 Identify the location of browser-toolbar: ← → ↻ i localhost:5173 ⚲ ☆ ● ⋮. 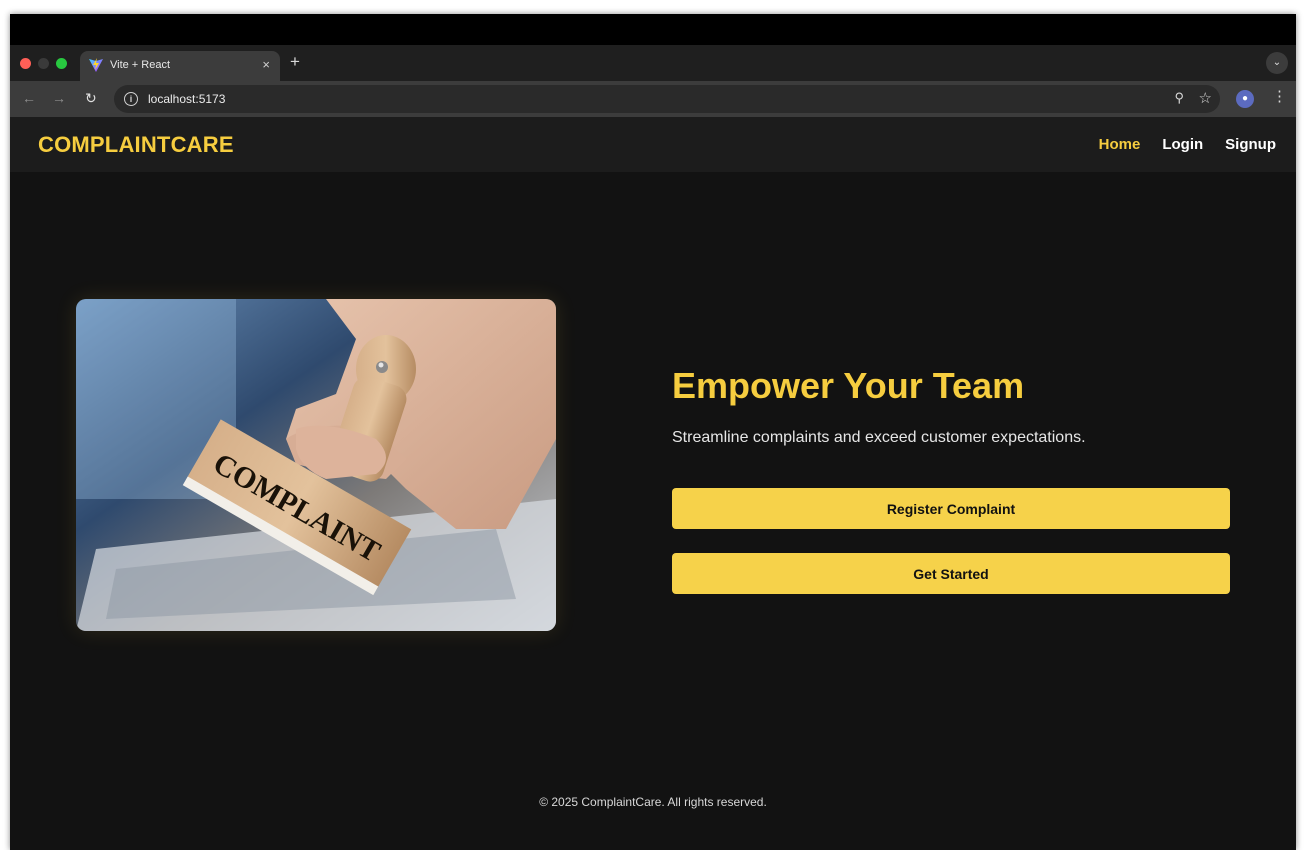
(653, 99).